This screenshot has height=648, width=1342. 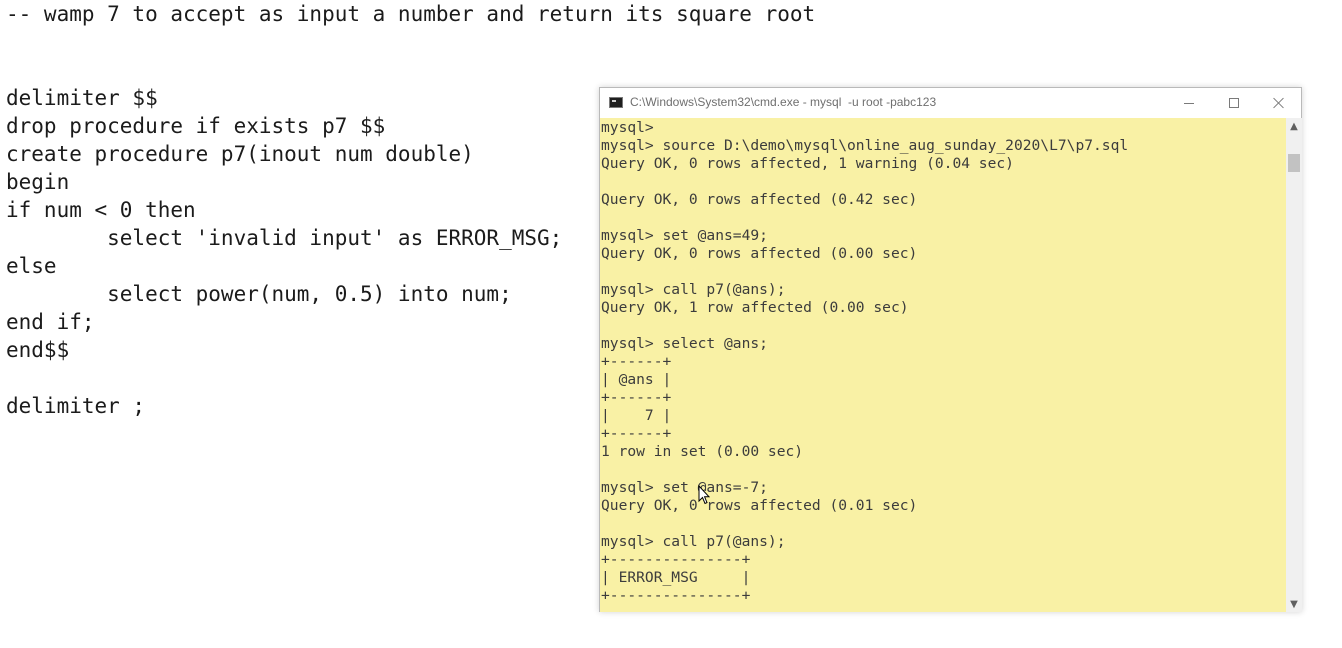 I want to click on vertical-scrollbar: ▲ ▼, so click(x=1294, y=365).